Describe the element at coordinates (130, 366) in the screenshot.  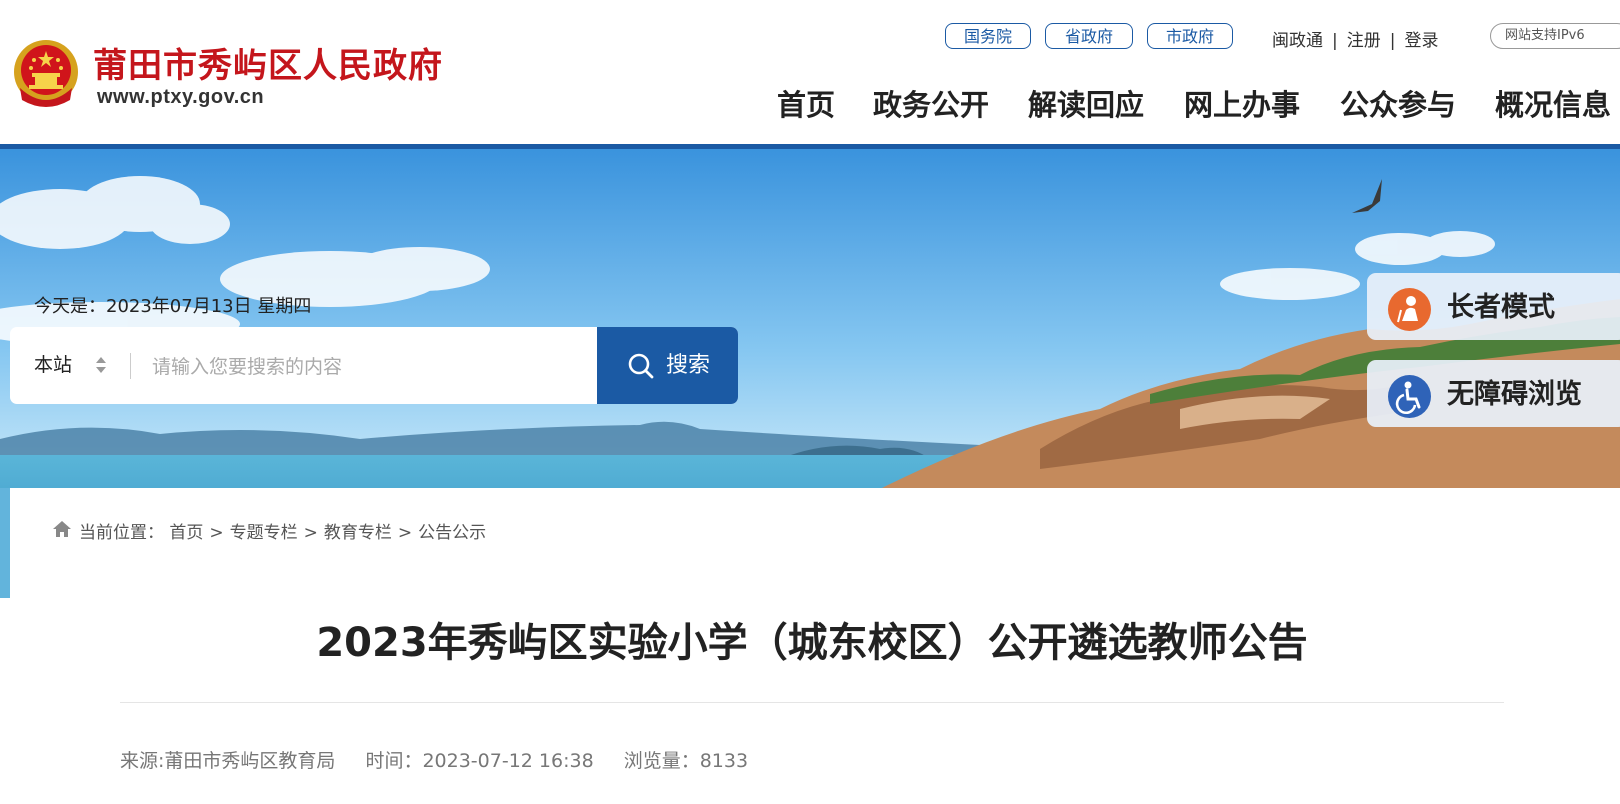
I see `search-divider` at that location.